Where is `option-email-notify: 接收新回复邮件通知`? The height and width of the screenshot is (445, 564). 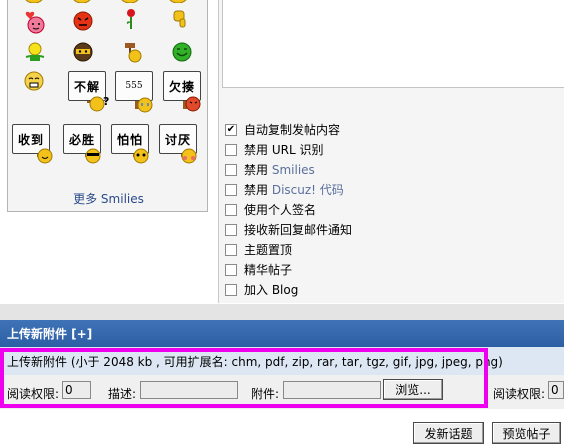 option-email-notify: 接收新回复邮件通知 is located at coordinates (288, 229).